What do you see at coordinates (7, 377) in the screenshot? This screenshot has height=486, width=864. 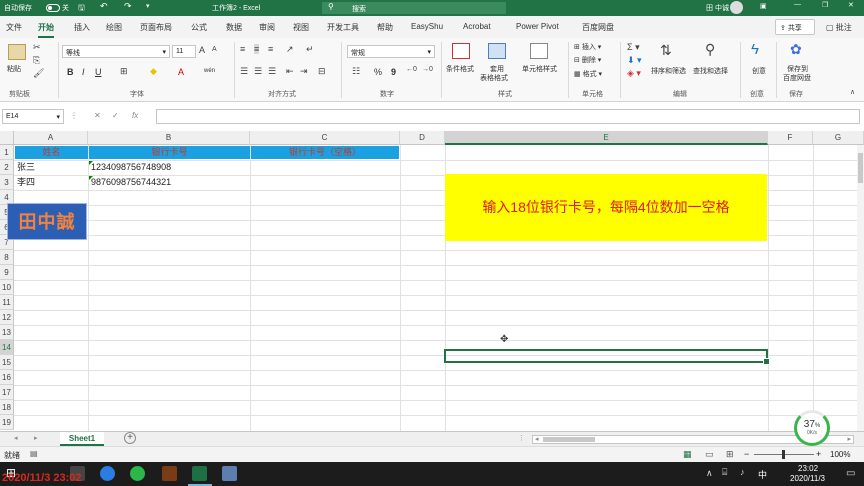 I see `row-header: 16` at bounding box center [7, 377].